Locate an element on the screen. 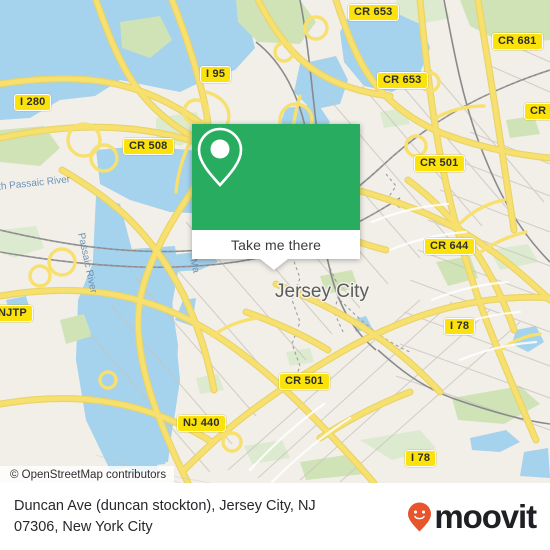 The image size is (550, 550). road-shield-nj-440: NJ 440 is located at coordinates (201, 423).